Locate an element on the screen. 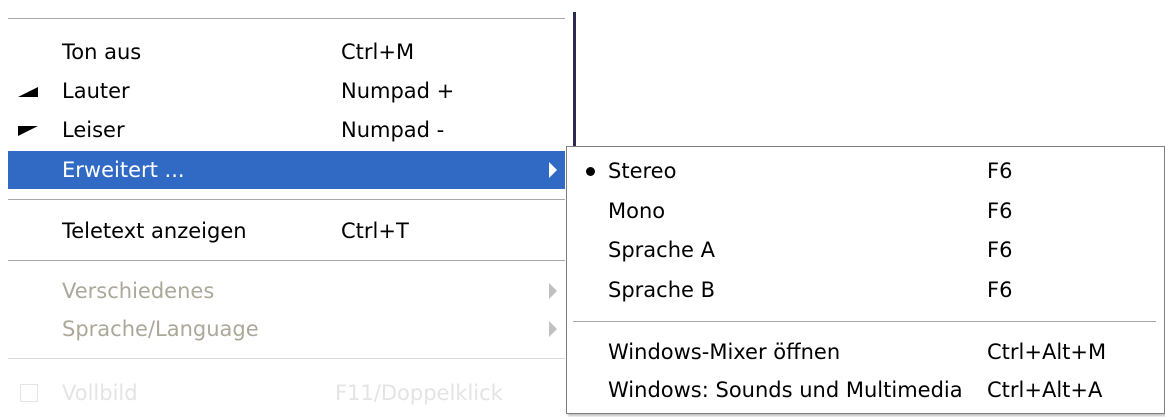  menu-item-teletext-anzeigen: Teletext anzeigen Ctrl+T is located at coordinates (286, 231).